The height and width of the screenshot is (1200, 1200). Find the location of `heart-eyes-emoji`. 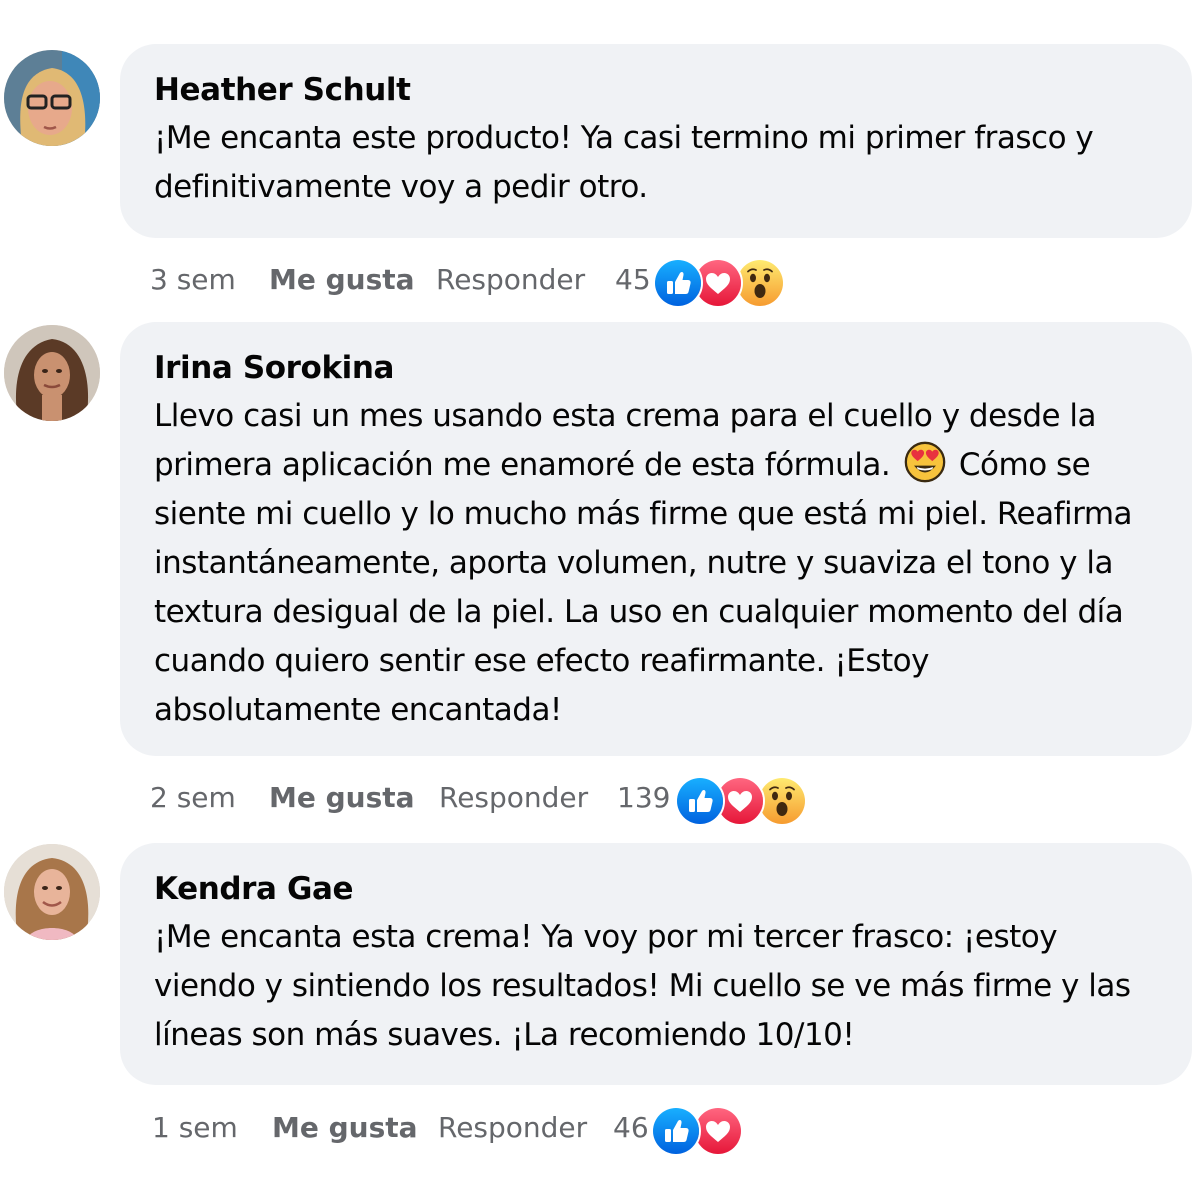

heart-eyes-emoji is located at coordinates (924, 462).